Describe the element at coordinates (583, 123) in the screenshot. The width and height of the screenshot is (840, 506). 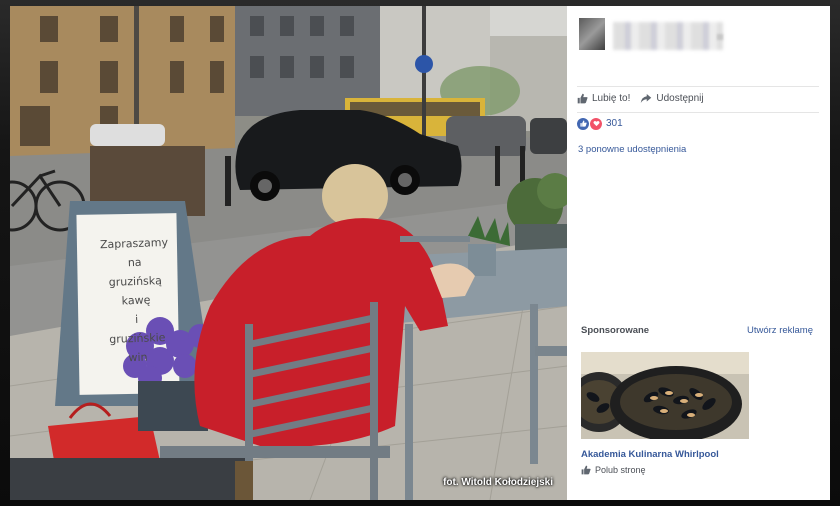
I see `like-reaction-icon` at that location.